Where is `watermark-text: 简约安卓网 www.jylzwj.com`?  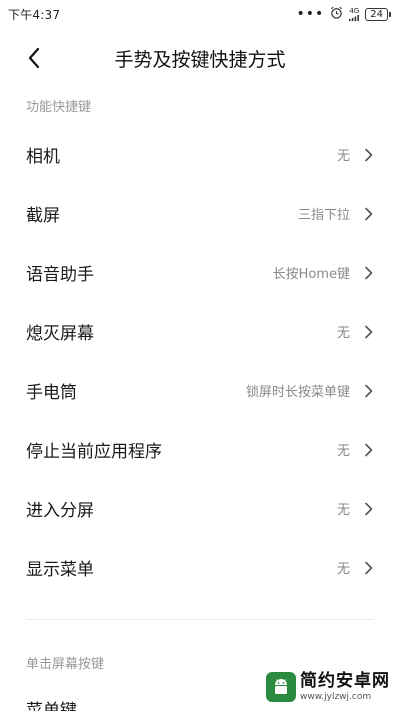 watermark-text: 简约安卓网 www.jylzwj.com is located at coordinates (345, 686).